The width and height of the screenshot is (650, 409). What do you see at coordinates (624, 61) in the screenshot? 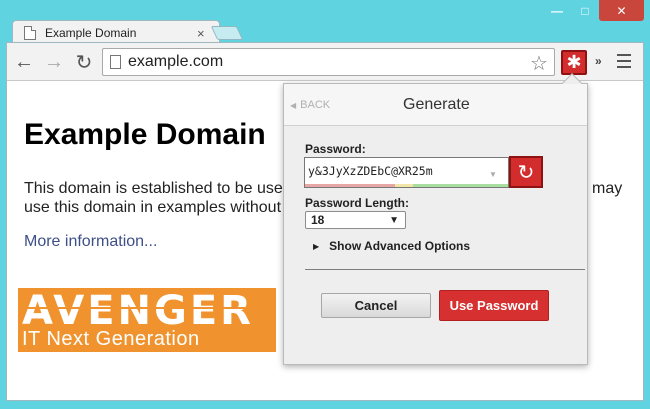
I see `menu-icon` at bounding box center [624, 61].